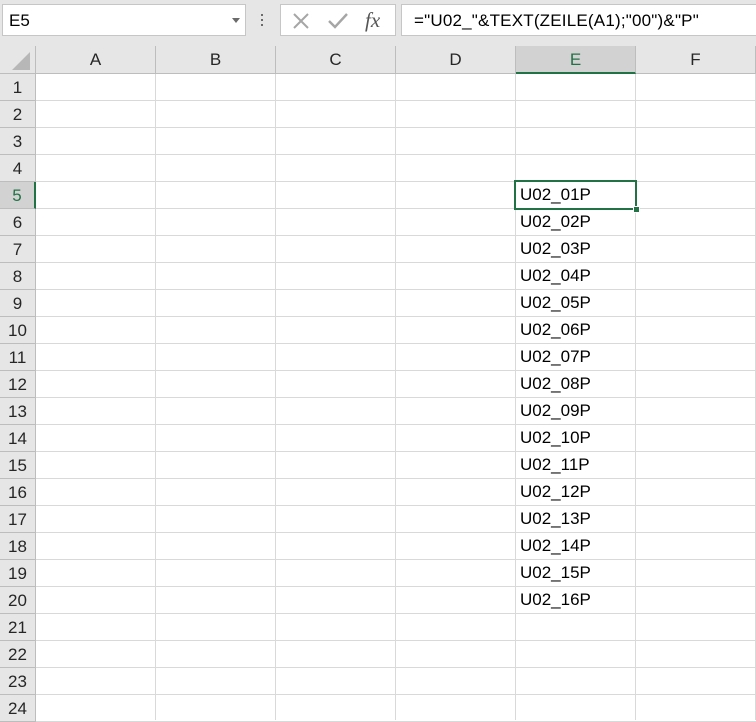  I want to click on row-header-10: 10, so click(18, 330).